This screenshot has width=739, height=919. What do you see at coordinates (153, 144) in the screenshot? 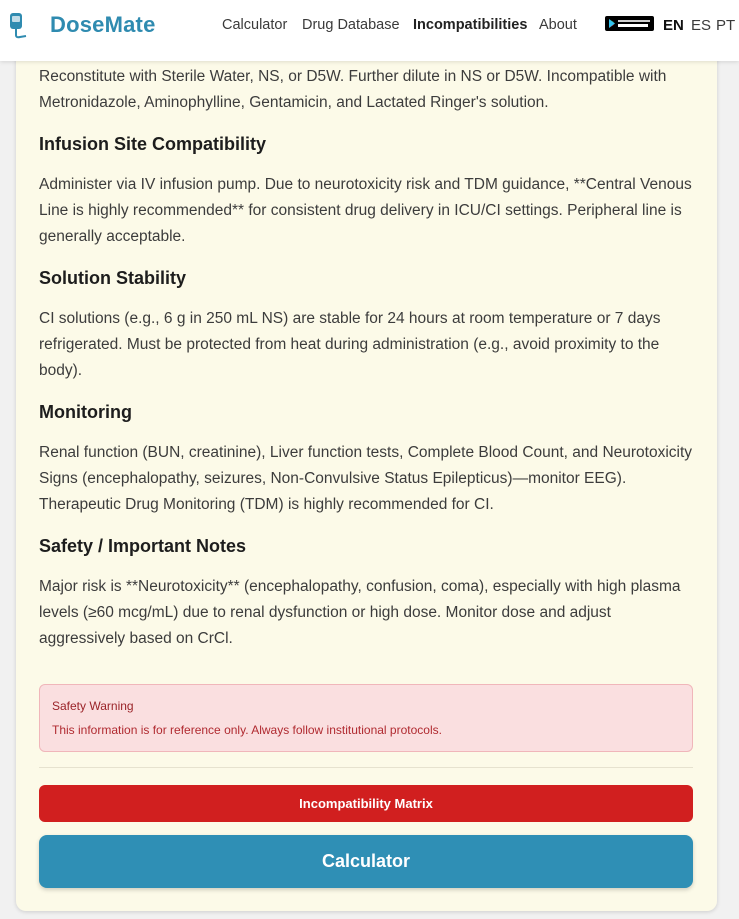
I see `section-title-infusion-site: Infusion Site Compatibility` at bounding box center [153, 144].